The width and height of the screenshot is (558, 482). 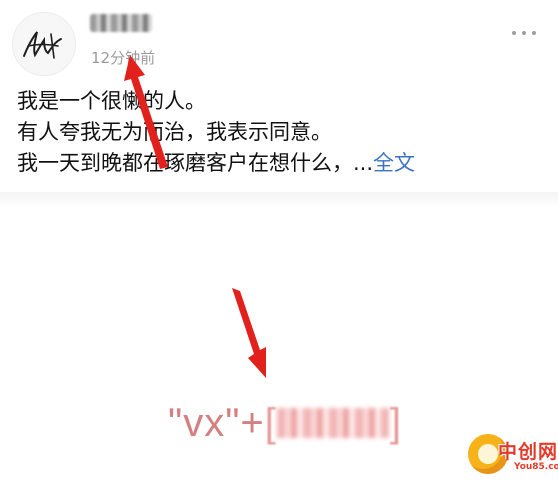 I want to click on full-text-link: 全文, so click(x=394, y=163).